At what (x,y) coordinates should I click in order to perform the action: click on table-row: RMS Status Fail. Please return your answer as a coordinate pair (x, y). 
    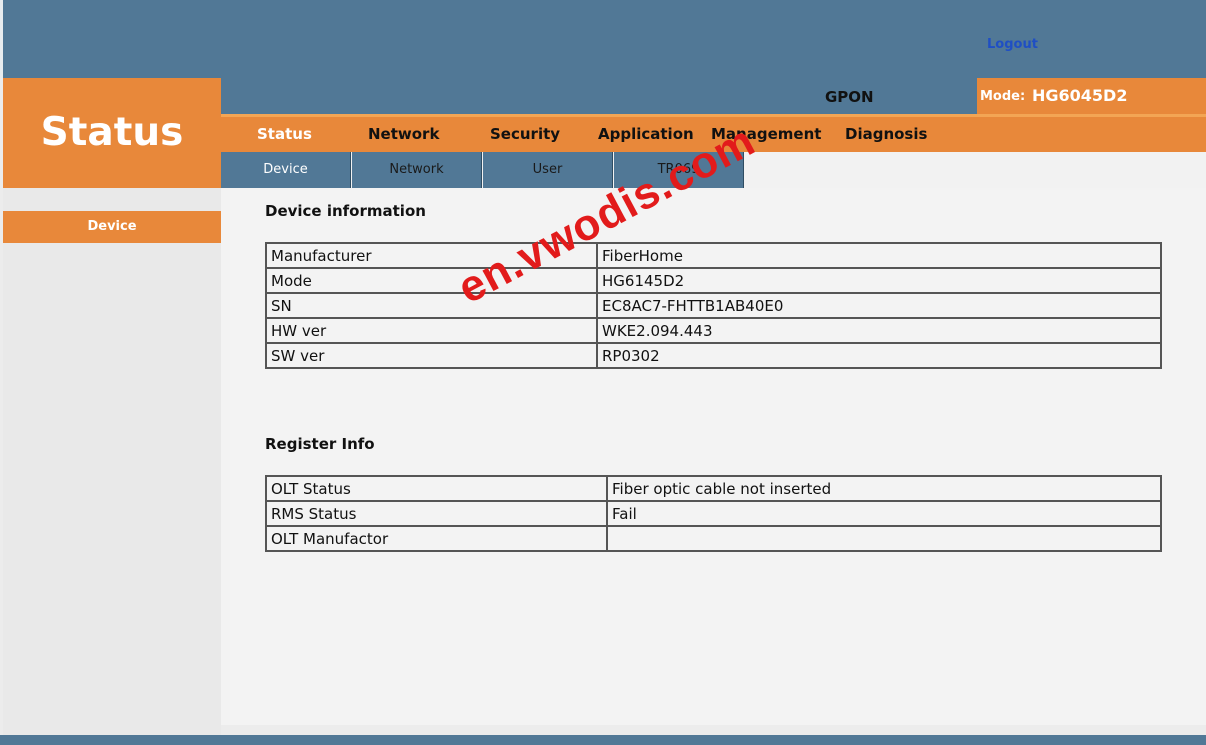
    Looking at the image, I should click on (713, 513).